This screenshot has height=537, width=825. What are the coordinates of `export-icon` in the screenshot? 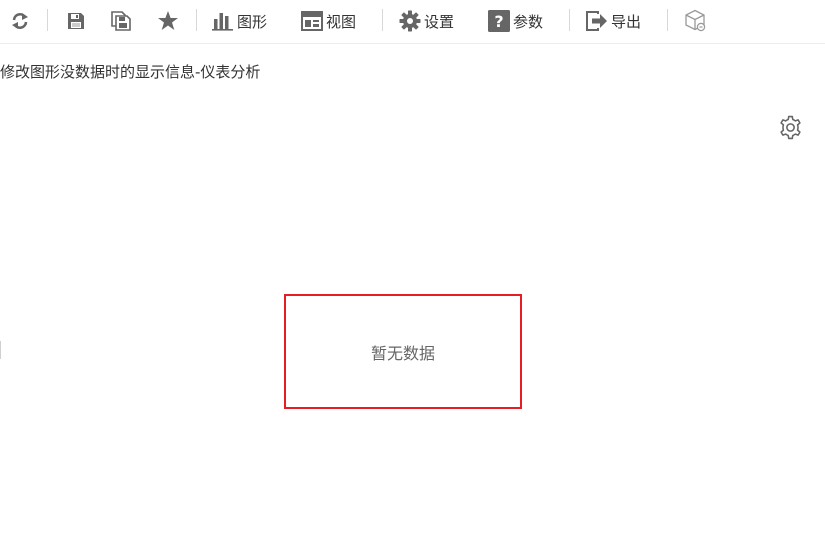 It's located at (596, 21).